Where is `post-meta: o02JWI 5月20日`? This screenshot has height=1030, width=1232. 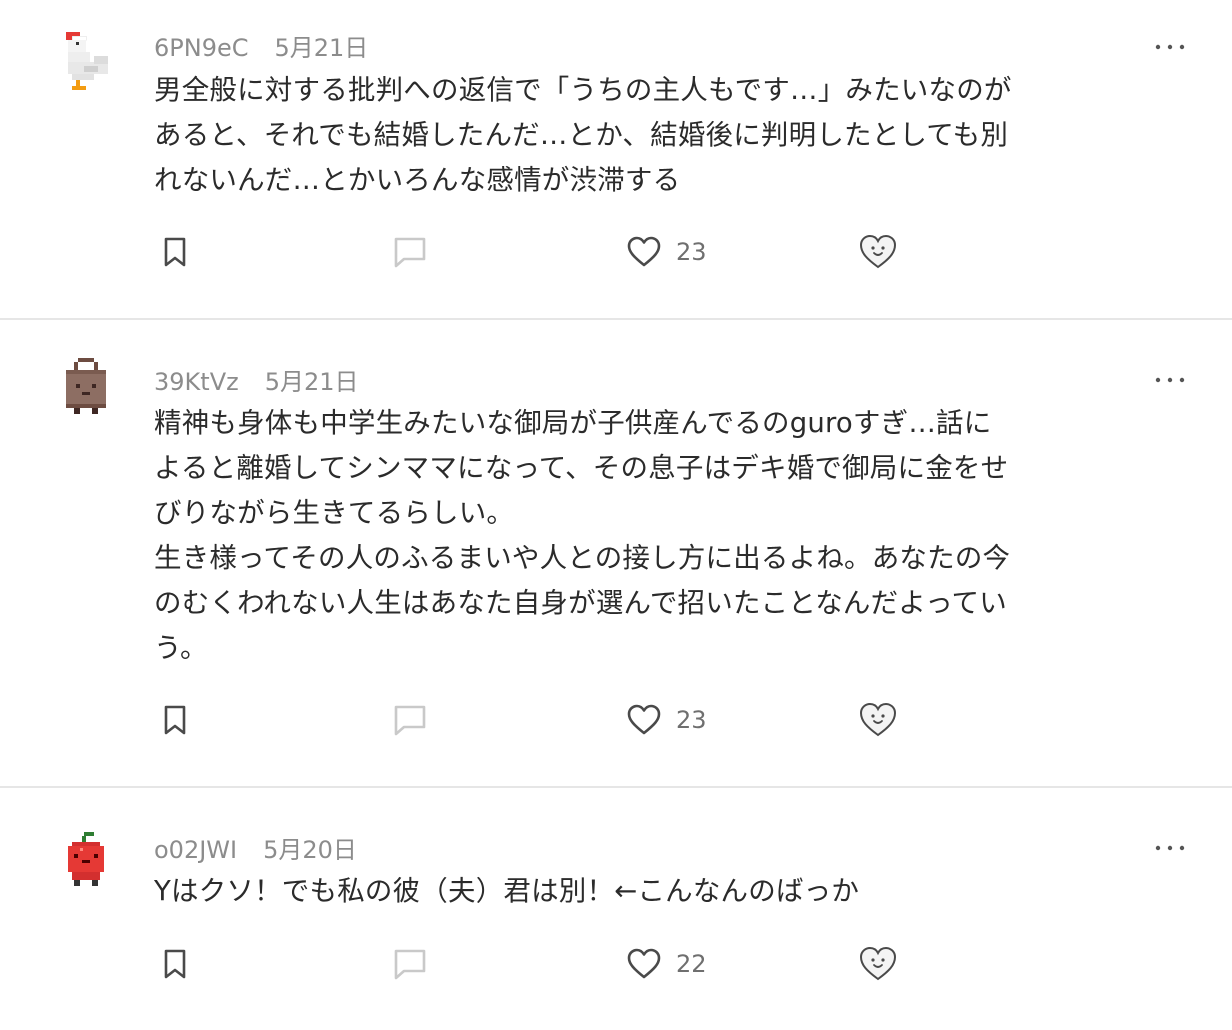
post-meta: o02JWI 5月20日 is located at coordinates (255, 847).